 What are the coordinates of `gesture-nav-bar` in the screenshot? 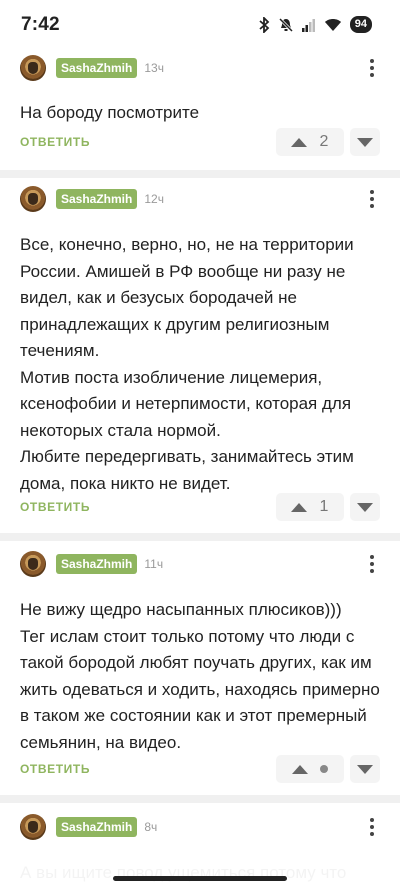 It's located at (200, 878).